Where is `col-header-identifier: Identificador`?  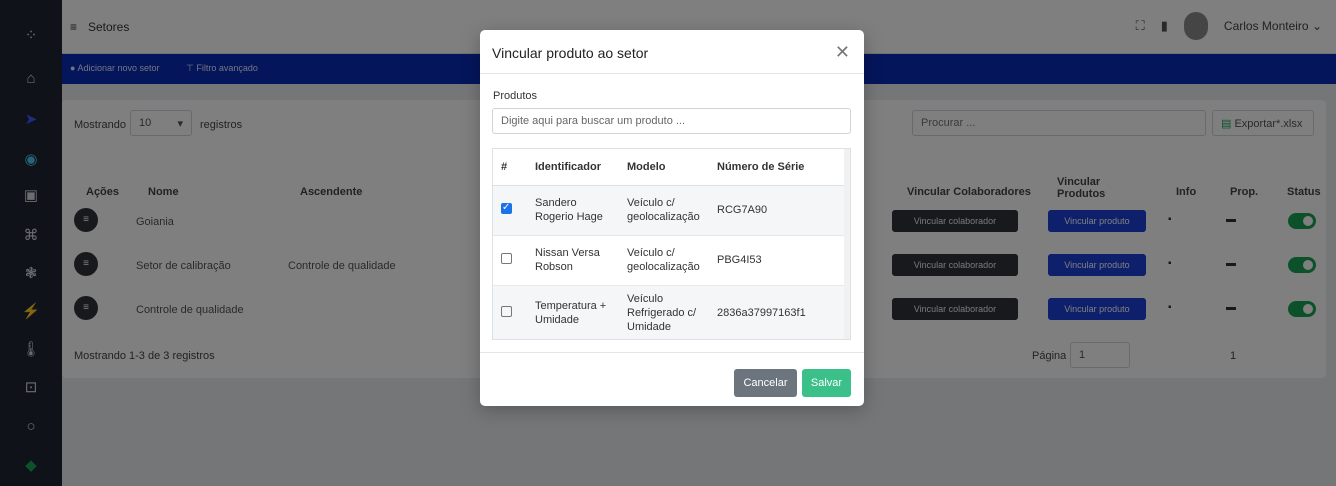
col-header-identifier: Identificador is located at coordinates (573, 167).